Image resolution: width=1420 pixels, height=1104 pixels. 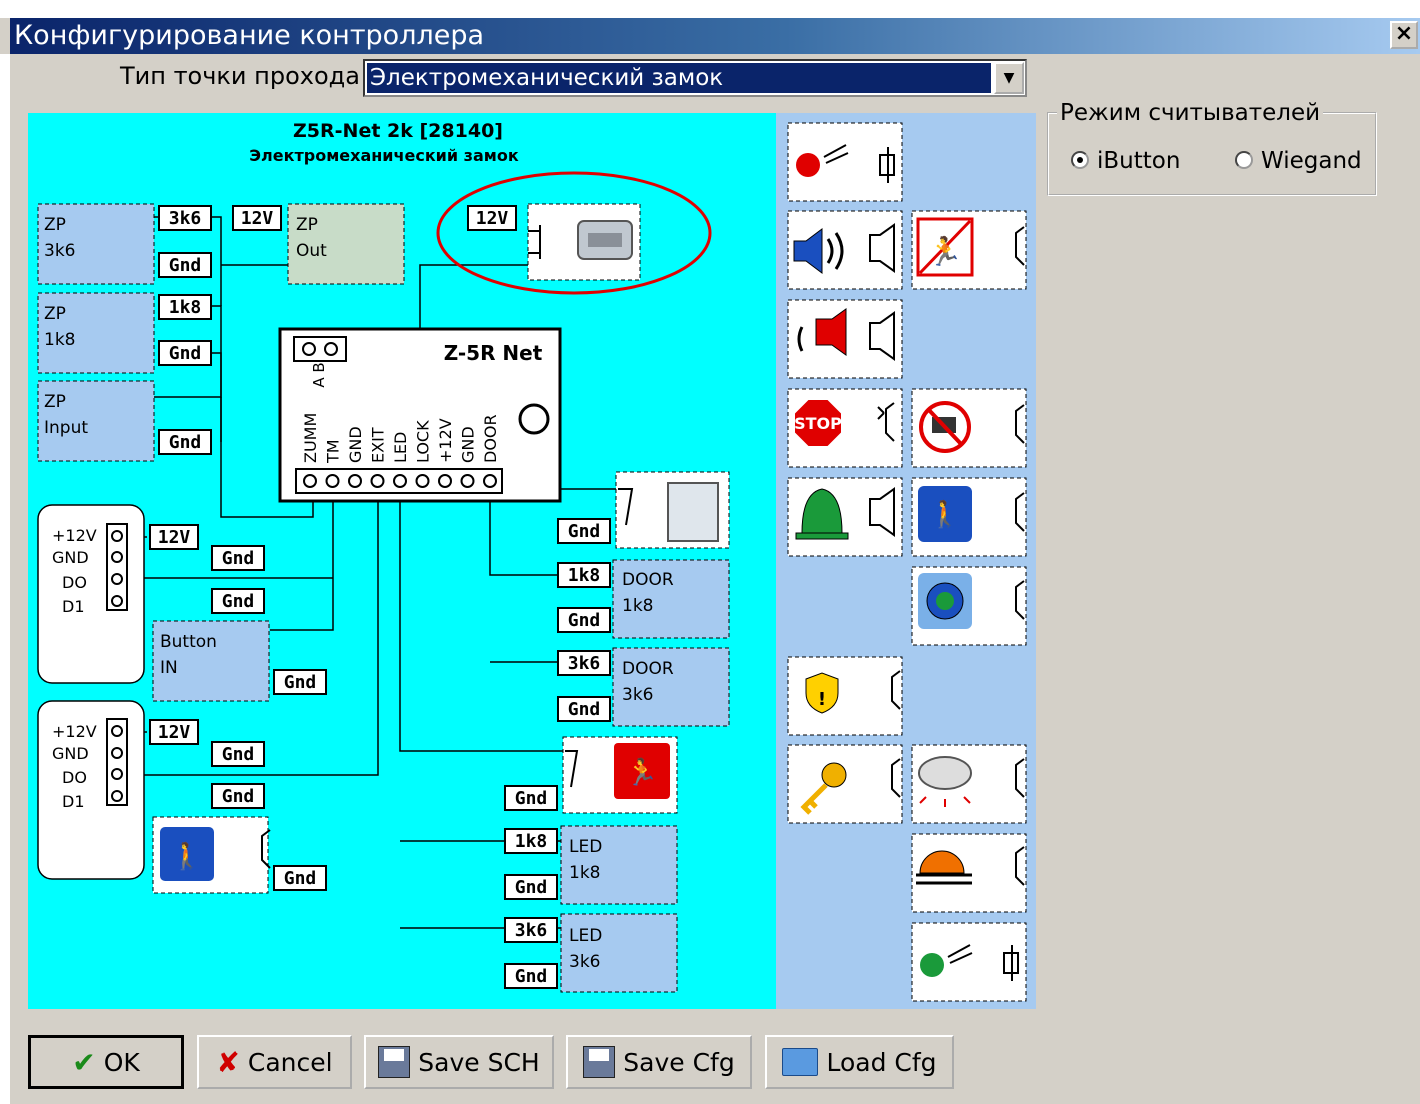 I want to click on tag-3k6: 3k6, so click(x=584, y=663).